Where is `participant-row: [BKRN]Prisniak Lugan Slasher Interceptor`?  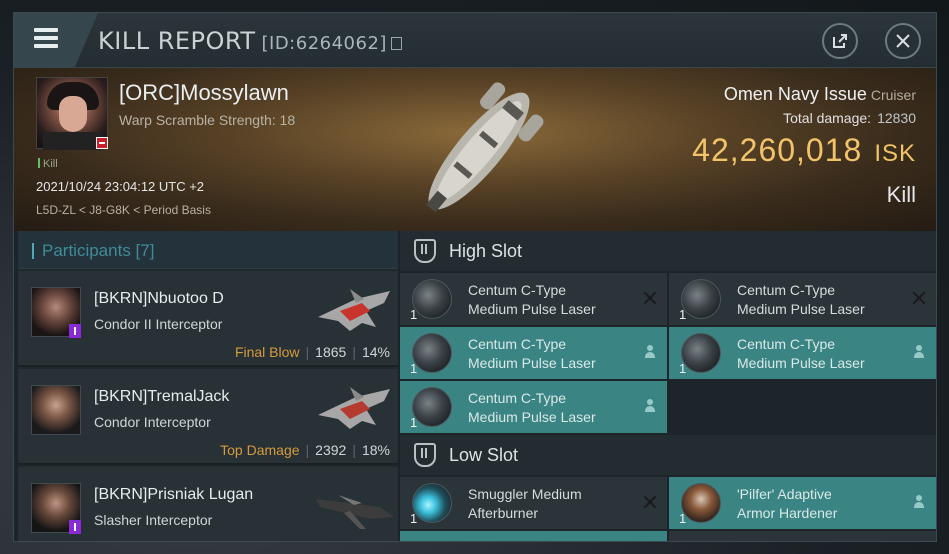 participant-row: [BKRN]Prisniak Lugan Slasher Interceptor is located at coordinates (208, 504).